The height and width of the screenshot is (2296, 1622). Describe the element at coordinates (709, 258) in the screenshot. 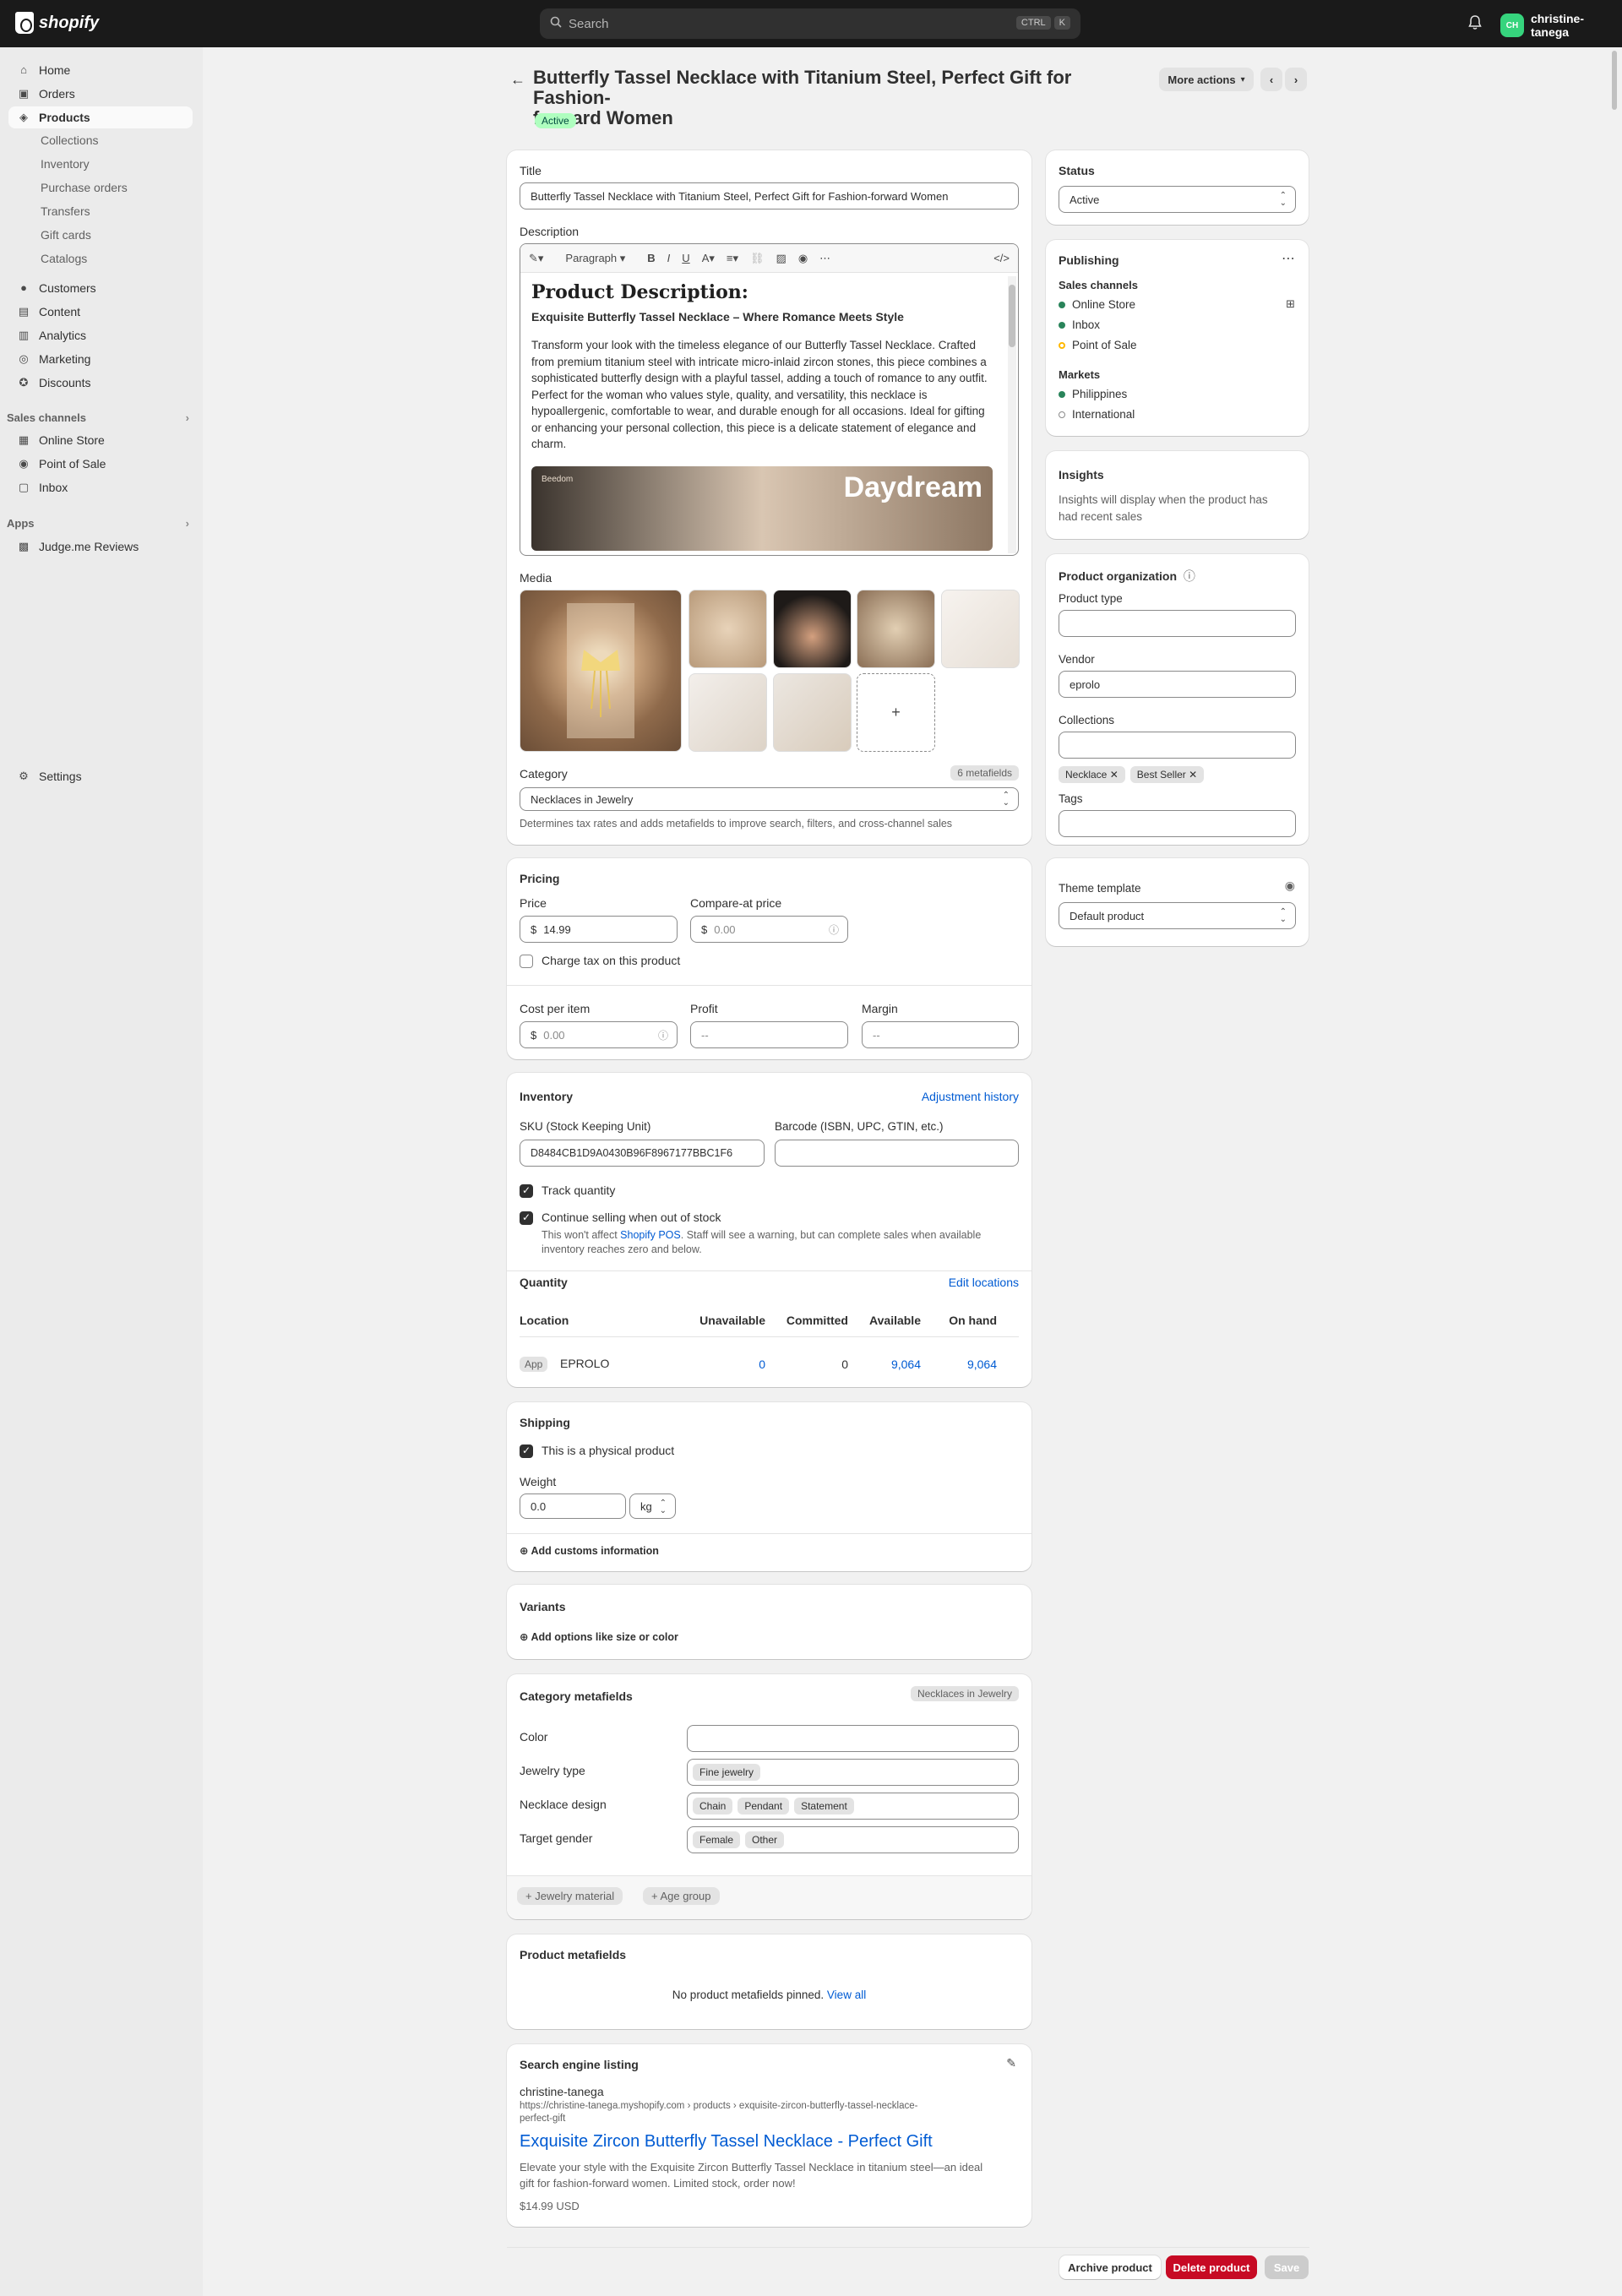

I see `text-color-icon: A▾` at that location.